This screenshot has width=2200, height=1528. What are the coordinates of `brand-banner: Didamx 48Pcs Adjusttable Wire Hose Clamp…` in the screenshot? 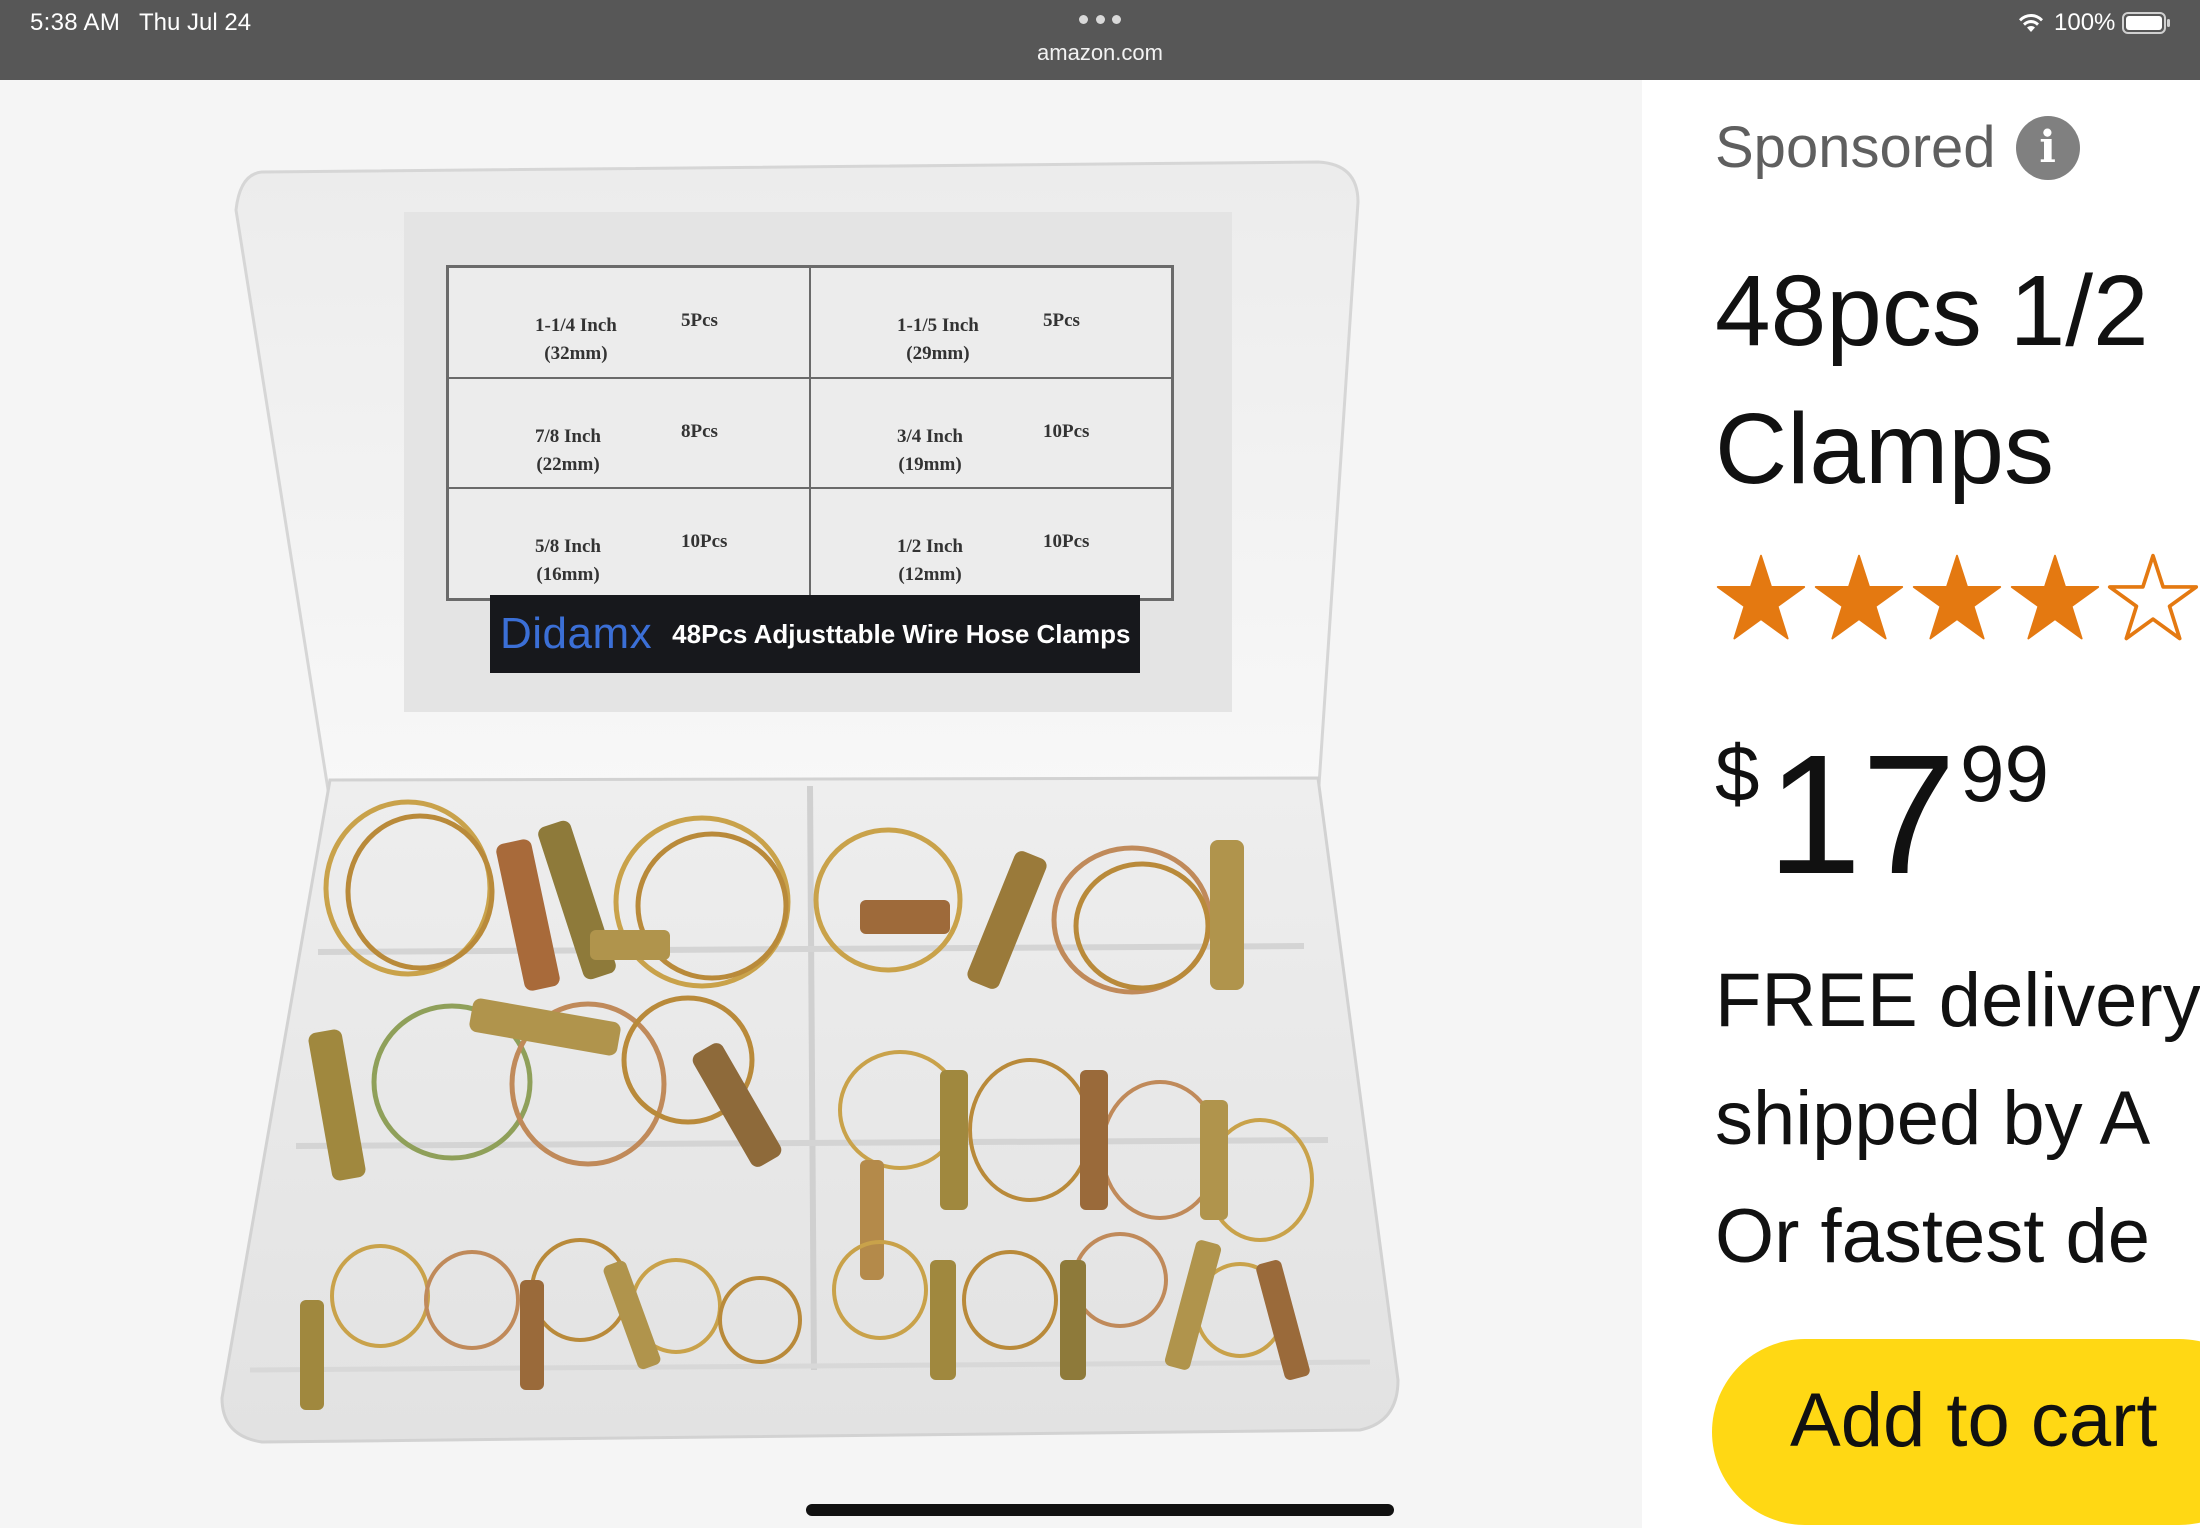 It's located at (815, 634).